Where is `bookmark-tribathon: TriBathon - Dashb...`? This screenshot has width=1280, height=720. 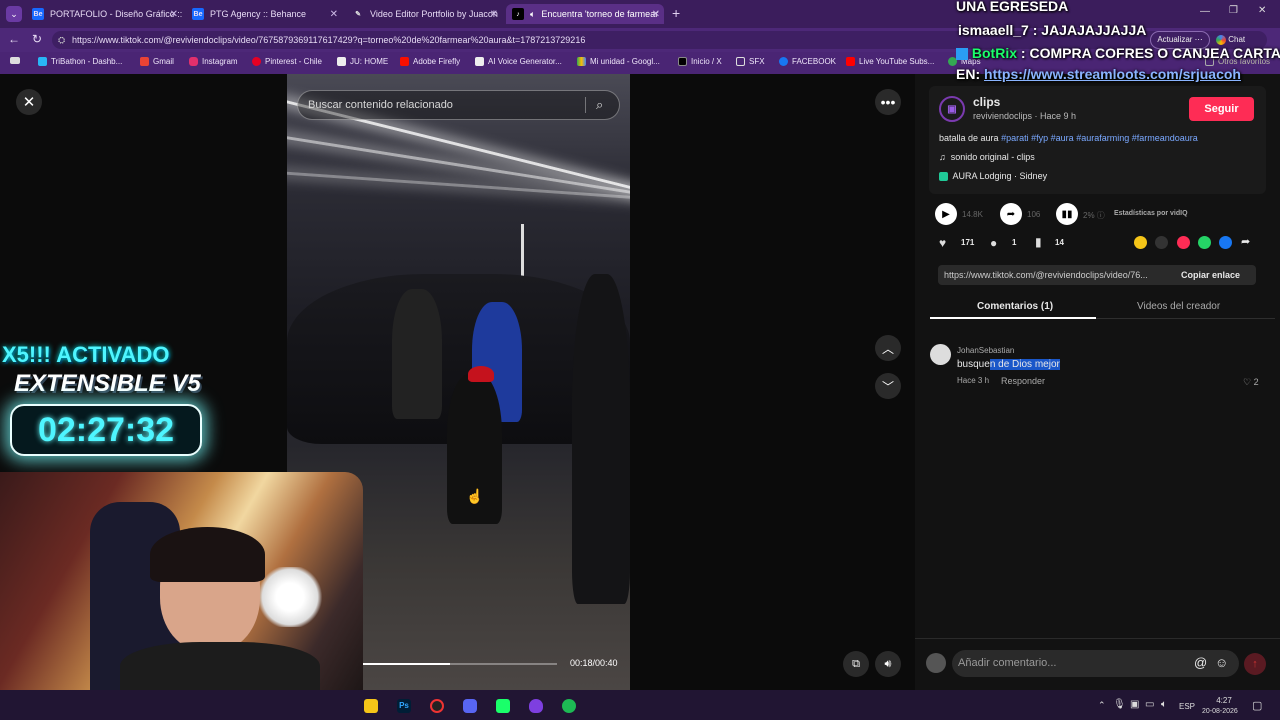
bookmark-tribathon: TriBathon - Dashb... is located at coordinates (80, 61).